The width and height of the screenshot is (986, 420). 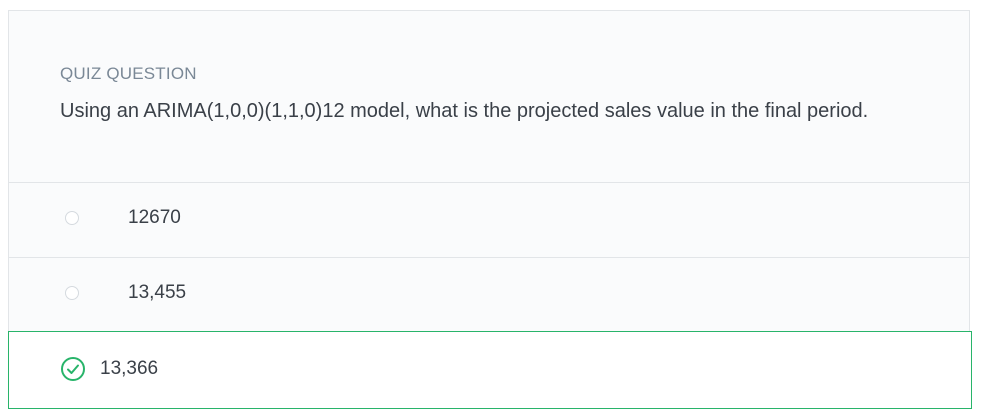 What do you see at coordinates (128, 73) in the screenshot?
I see `quiz-label: QUIZ QUESTION` at bounding box center [128, 73].